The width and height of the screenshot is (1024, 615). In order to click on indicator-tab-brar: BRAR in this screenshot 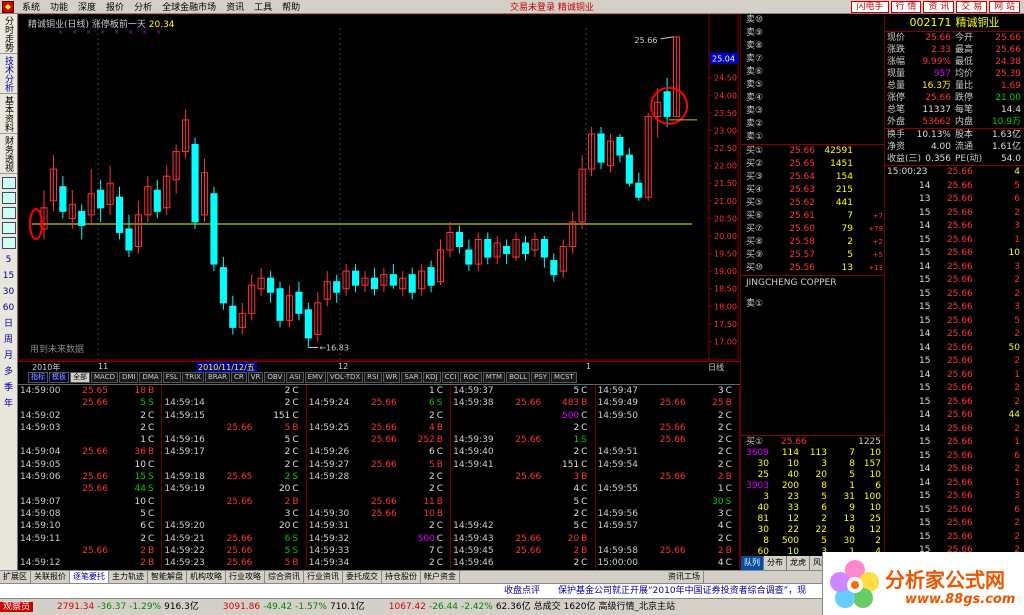, I will do `click(217, 377)`.